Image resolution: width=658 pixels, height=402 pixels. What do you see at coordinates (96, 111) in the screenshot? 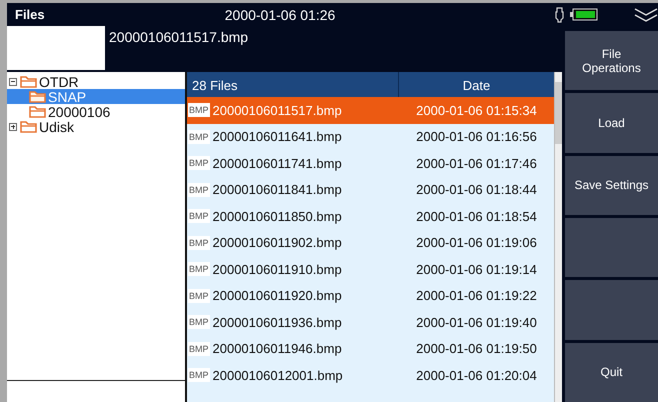
I see `tree-item: 20000106` at bounding box center [96, 111].